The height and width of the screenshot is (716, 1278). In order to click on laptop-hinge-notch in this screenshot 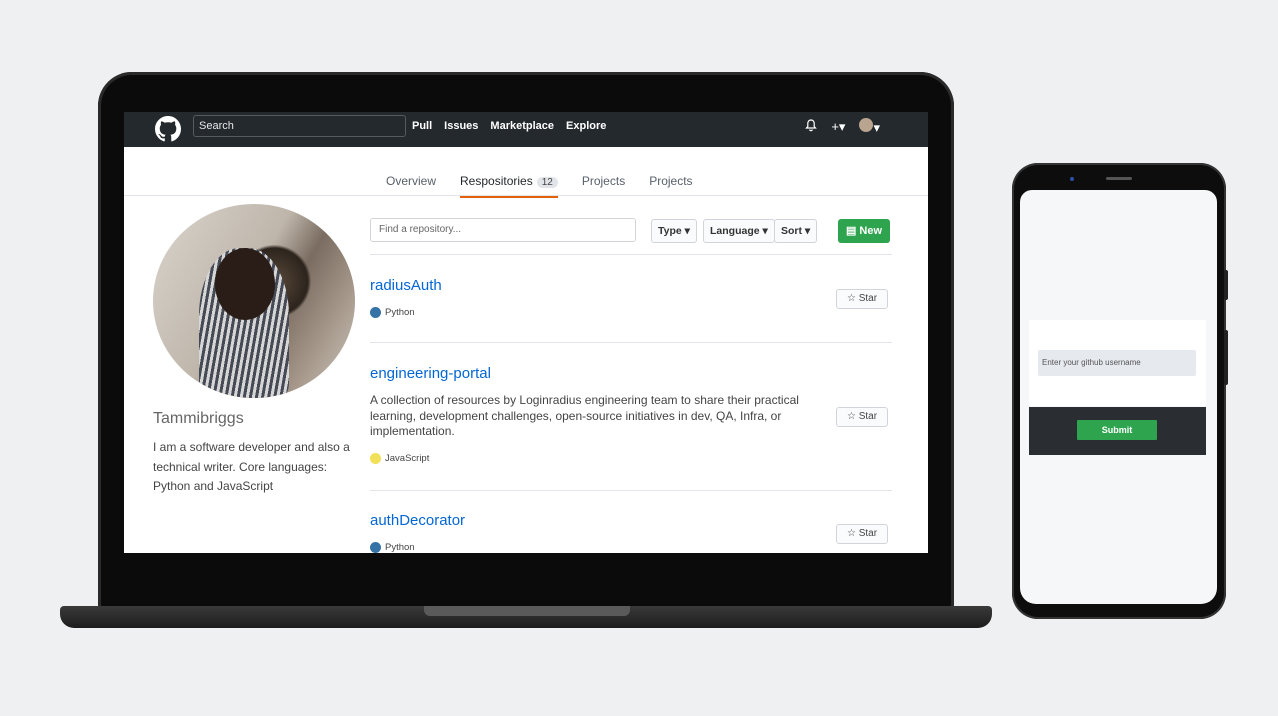, I will do `click(527, 611)`.